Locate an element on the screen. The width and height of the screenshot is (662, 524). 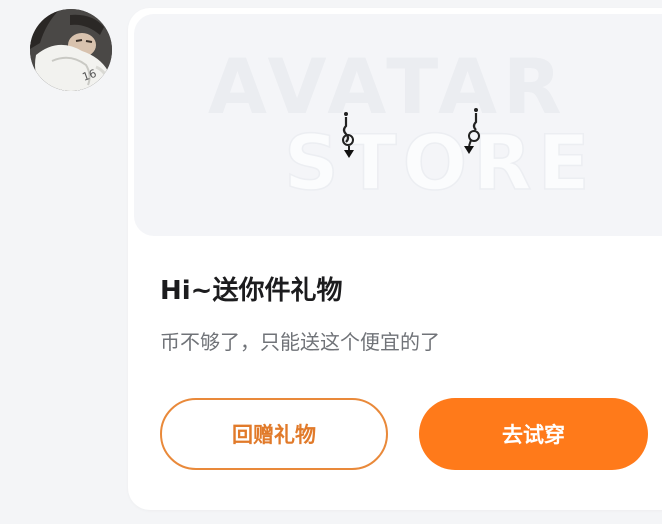
return-gift-button: 回赠礼物 is located at coordinates (274, 434).